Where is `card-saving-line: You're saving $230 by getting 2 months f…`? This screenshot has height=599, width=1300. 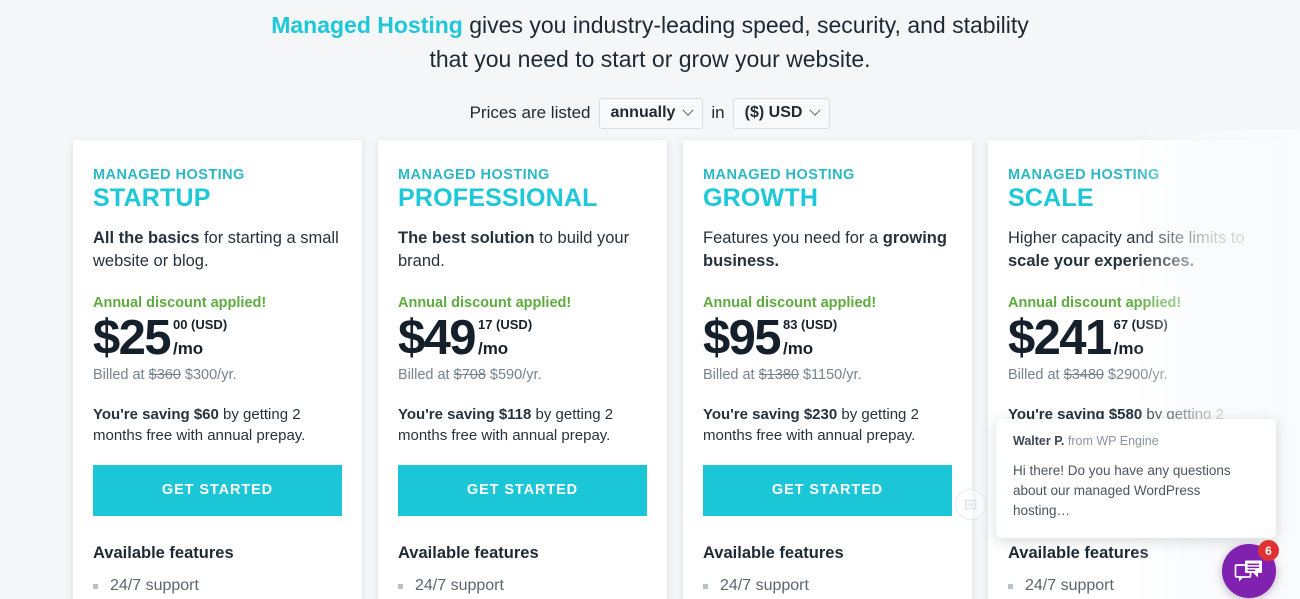 card-saving-line: You're saving $230 by getting 2 months f… is located at coordinates (827, 425).